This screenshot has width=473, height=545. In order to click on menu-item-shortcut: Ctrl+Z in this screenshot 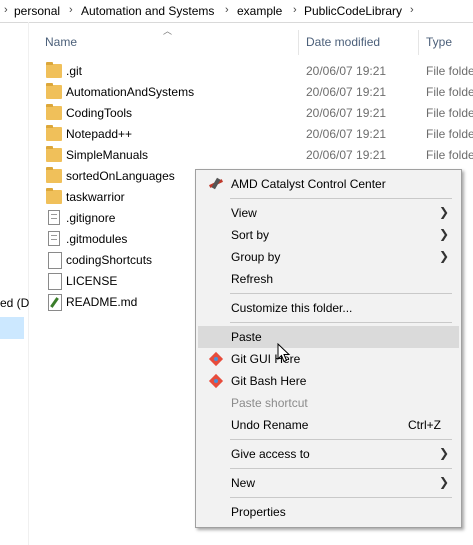, I will do `click(424, 425)`.